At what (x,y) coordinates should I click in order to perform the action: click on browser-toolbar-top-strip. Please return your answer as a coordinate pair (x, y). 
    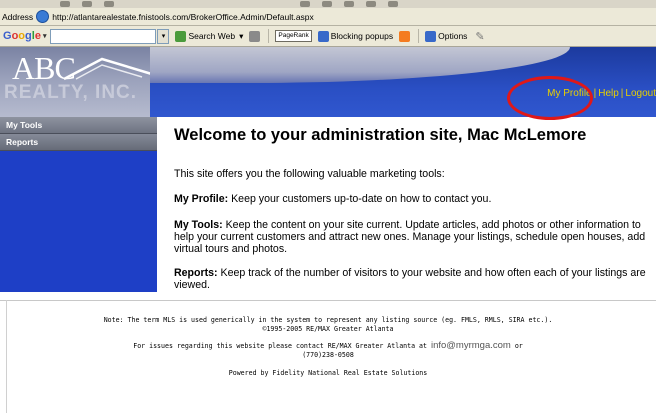
    Looking at the image, I should click on (328, 4).